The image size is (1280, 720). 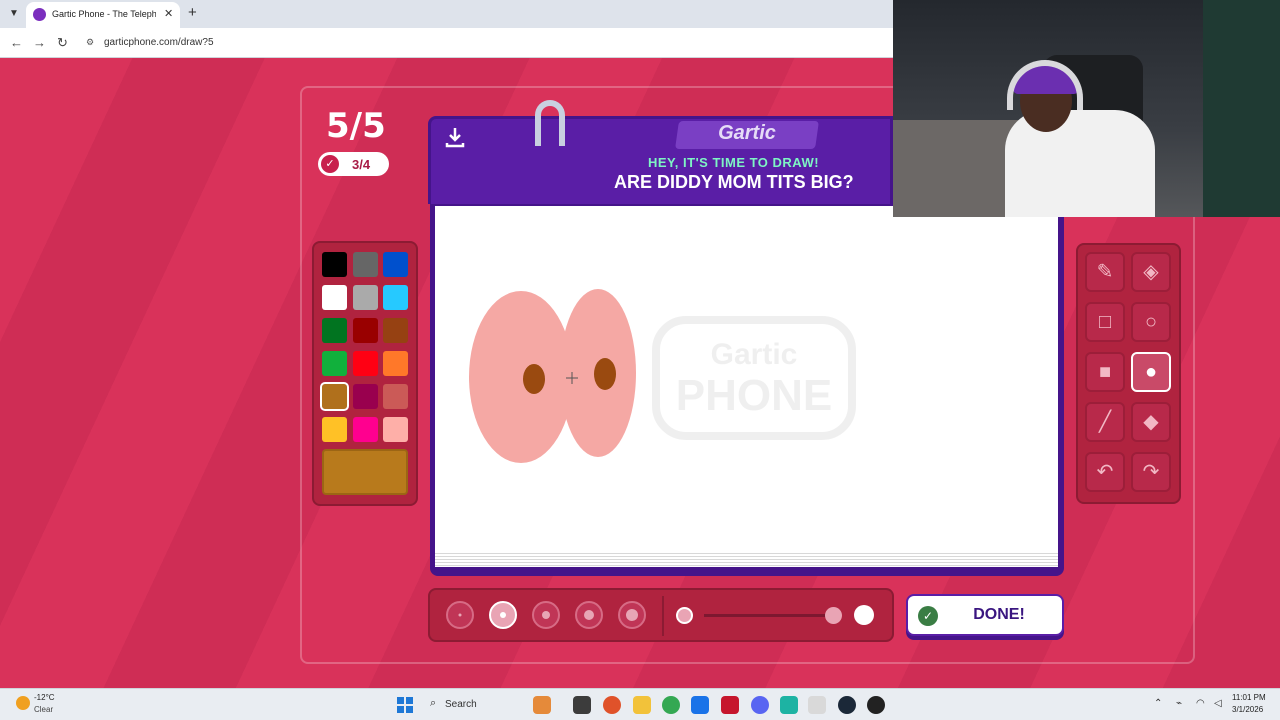 What do you see at coordinates (605, 374) in the screenshot?
I see `drawn-right-dot` at bounding box center [605, 374].